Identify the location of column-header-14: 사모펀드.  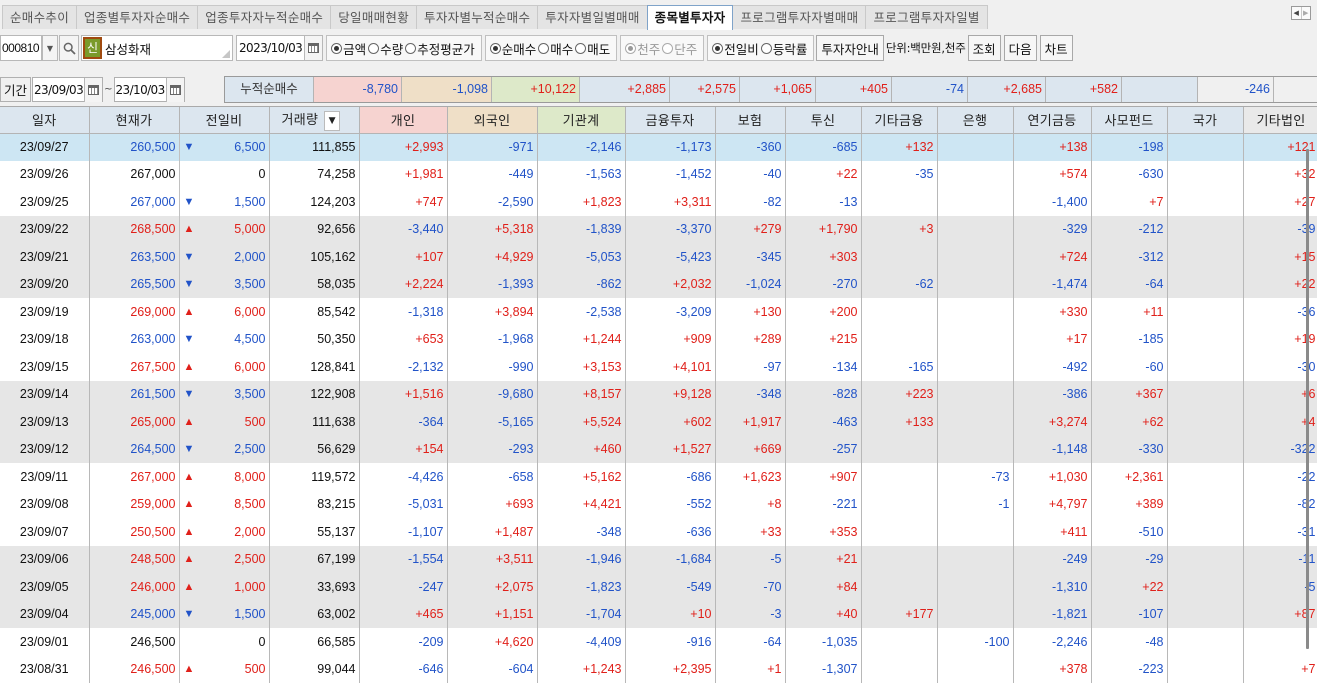
(1129, 120).